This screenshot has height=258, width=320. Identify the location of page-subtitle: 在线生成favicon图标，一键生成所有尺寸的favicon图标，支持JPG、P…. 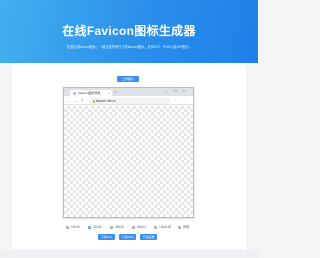
(129, 47).